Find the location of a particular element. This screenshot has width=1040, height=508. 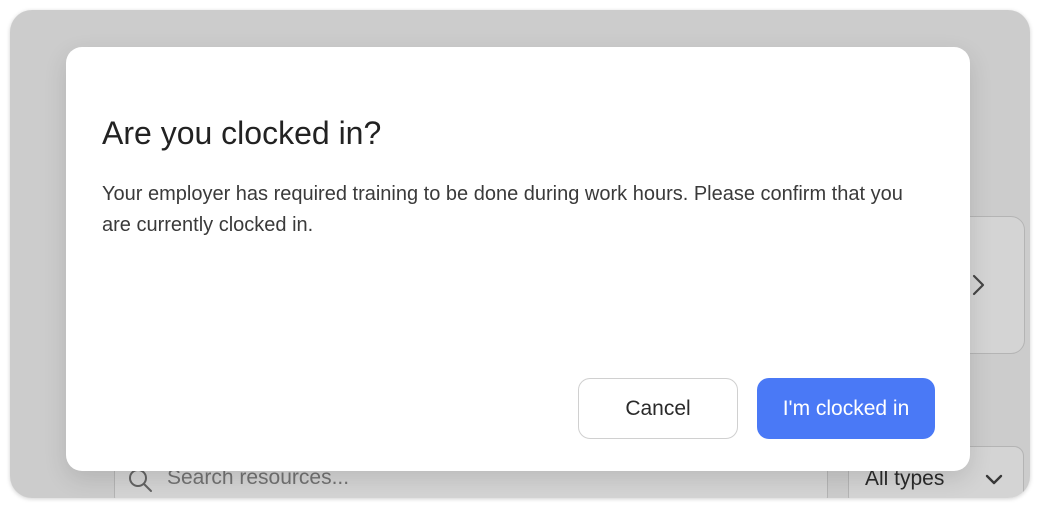

dialog-title: Are you clocked in? is located at coordinates (242, 133).